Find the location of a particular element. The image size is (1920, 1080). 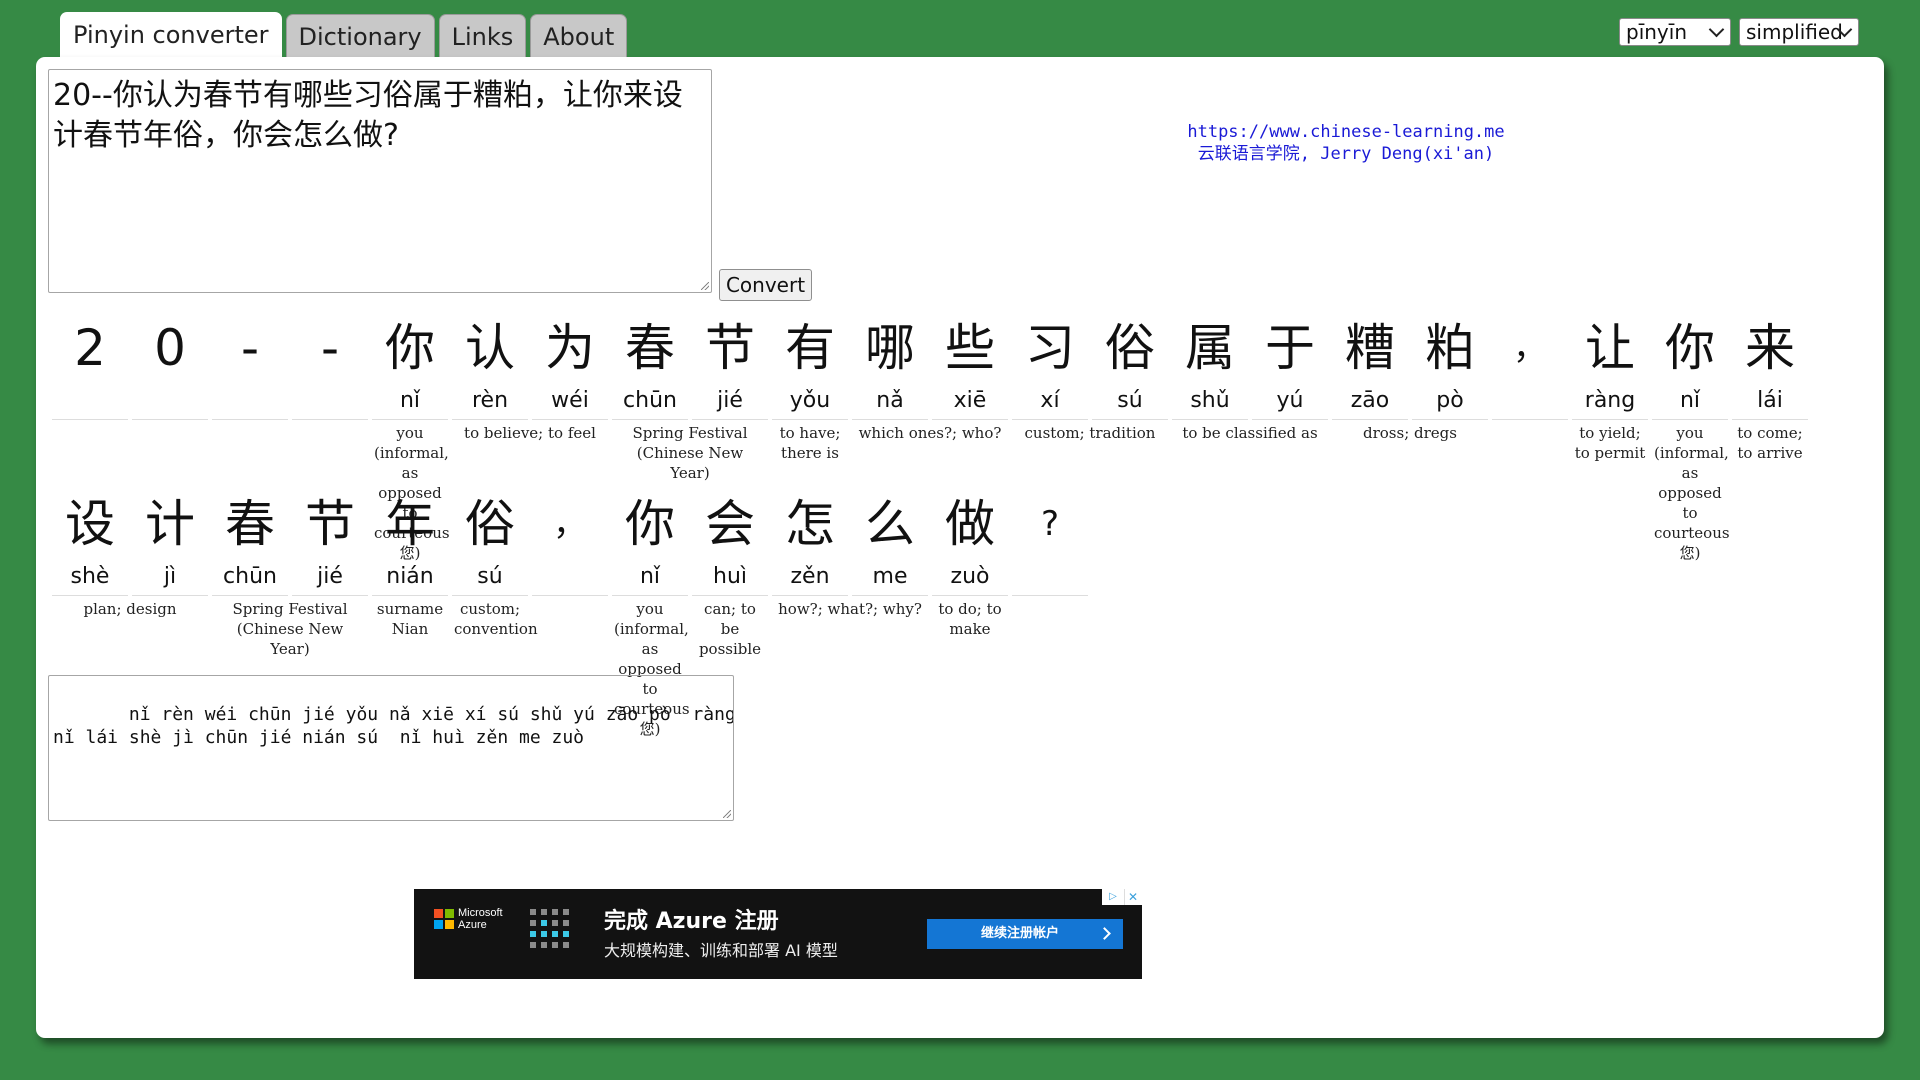

definition: to yield; to permit is located at coordinates (1610, 443).